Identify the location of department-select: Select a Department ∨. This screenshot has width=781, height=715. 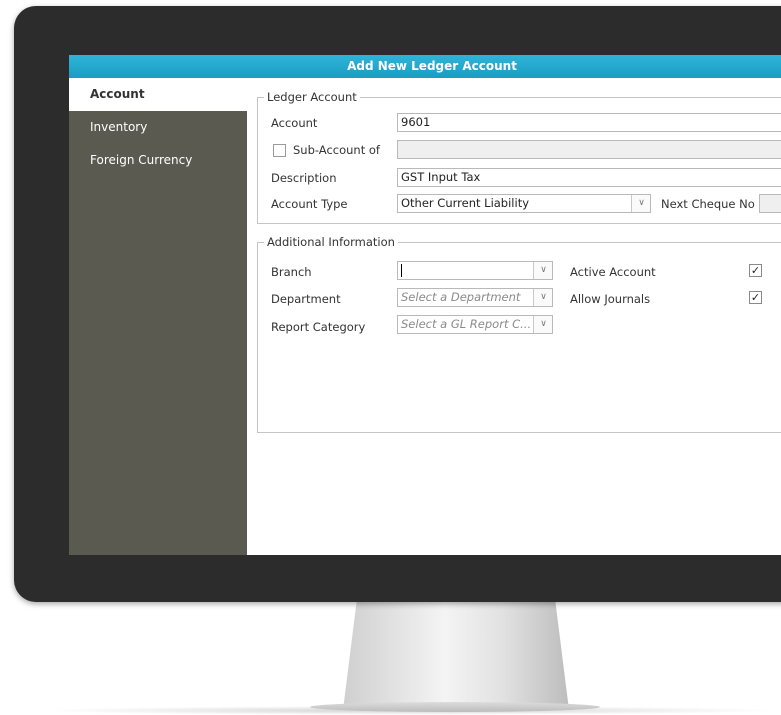
(475, 297).